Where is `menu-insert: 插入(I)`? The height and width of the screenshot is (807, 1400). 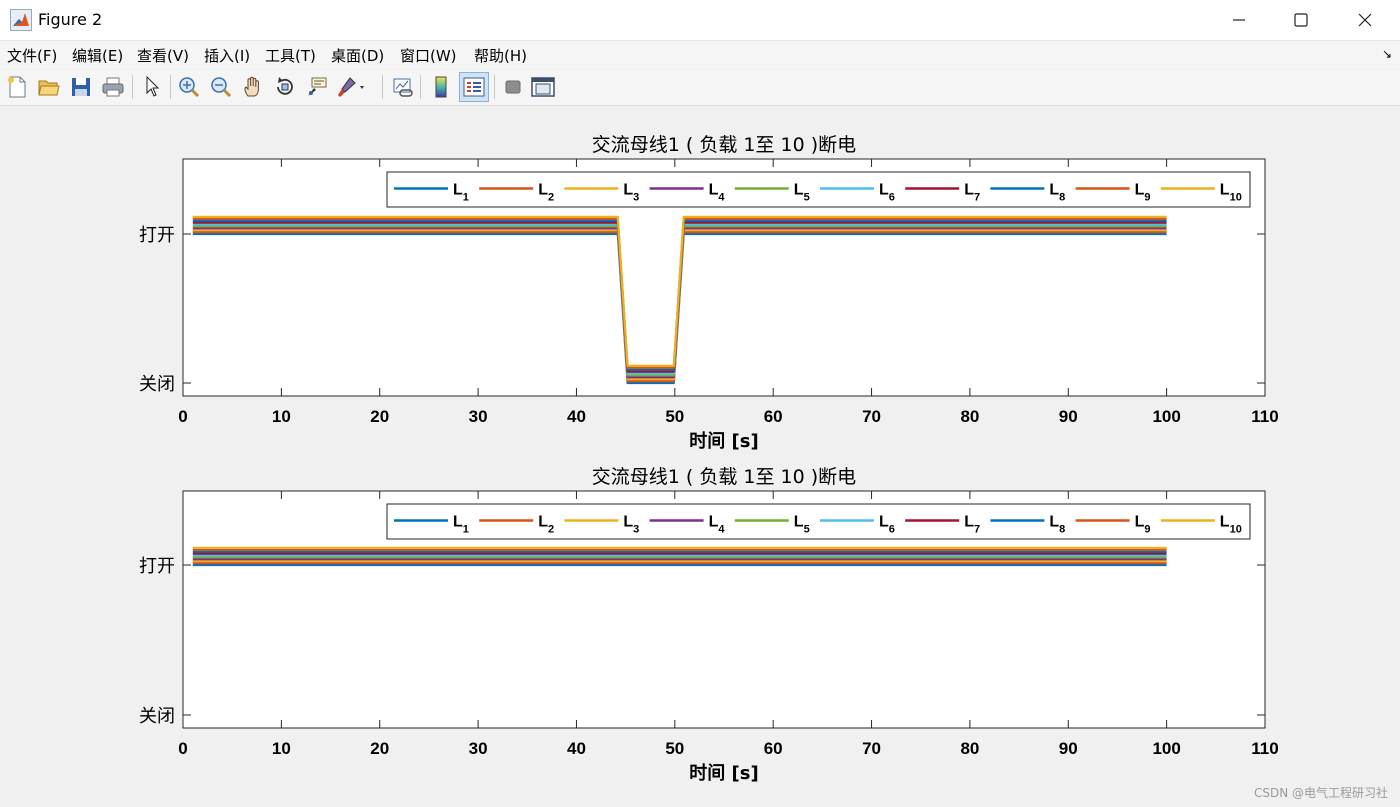 menu-insert: 插入(I) is located at coordinates (227, 55).